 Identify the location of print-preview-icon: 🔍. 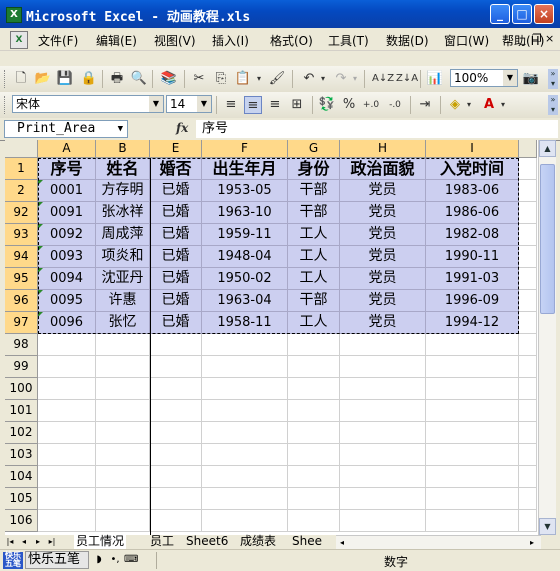
(139, 79).